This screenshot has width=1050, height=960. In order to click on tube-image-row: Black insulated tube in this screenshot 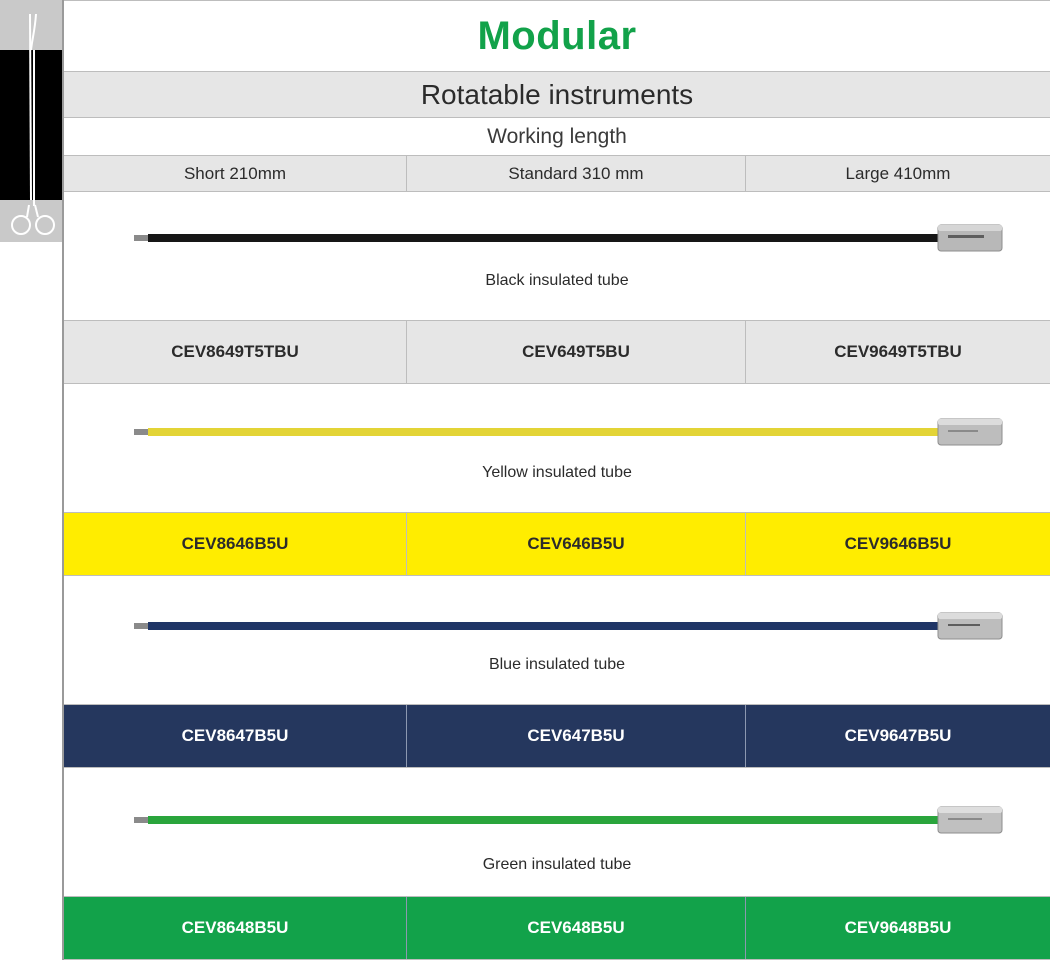, I will do `click(557, 256)`.